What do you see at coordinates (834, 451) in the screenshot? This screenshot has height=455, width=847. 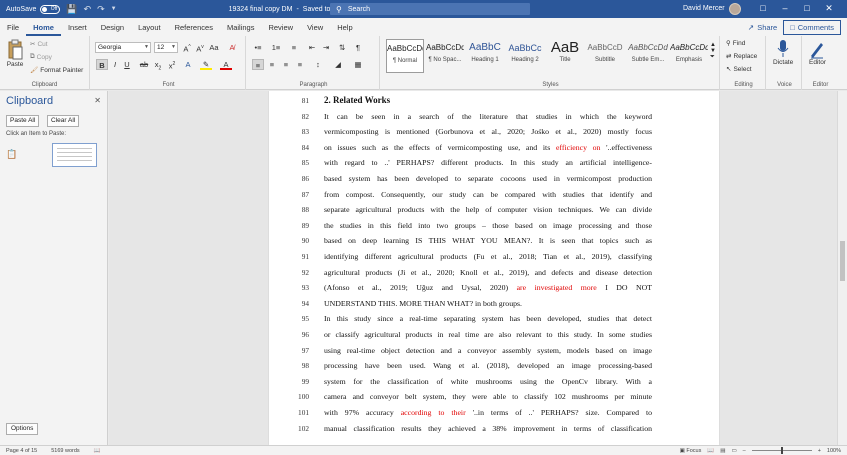 I see `zoom-level: 100%` at bounding box center [834, 451].